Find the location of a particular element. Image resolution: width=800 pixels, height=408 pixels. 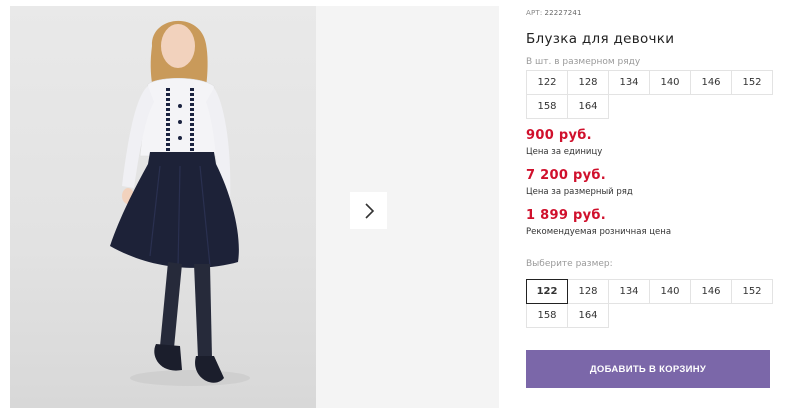

article-number: АРТ: 22227241 is located at coordinates (554, 13).